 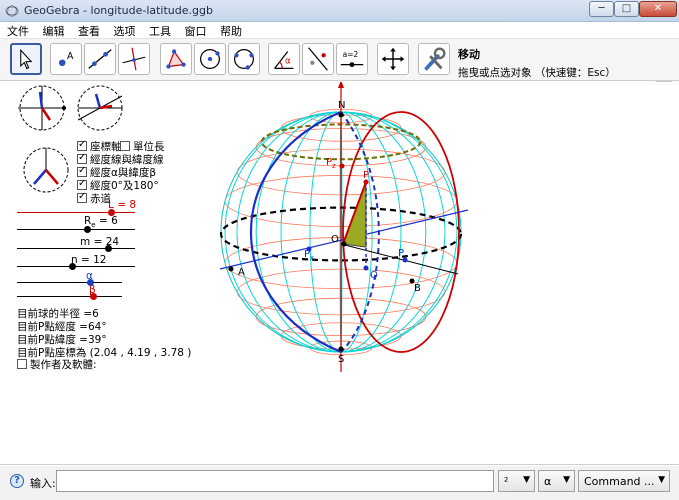 I want to click on conic-tool-button, so click(x=244, y=59).